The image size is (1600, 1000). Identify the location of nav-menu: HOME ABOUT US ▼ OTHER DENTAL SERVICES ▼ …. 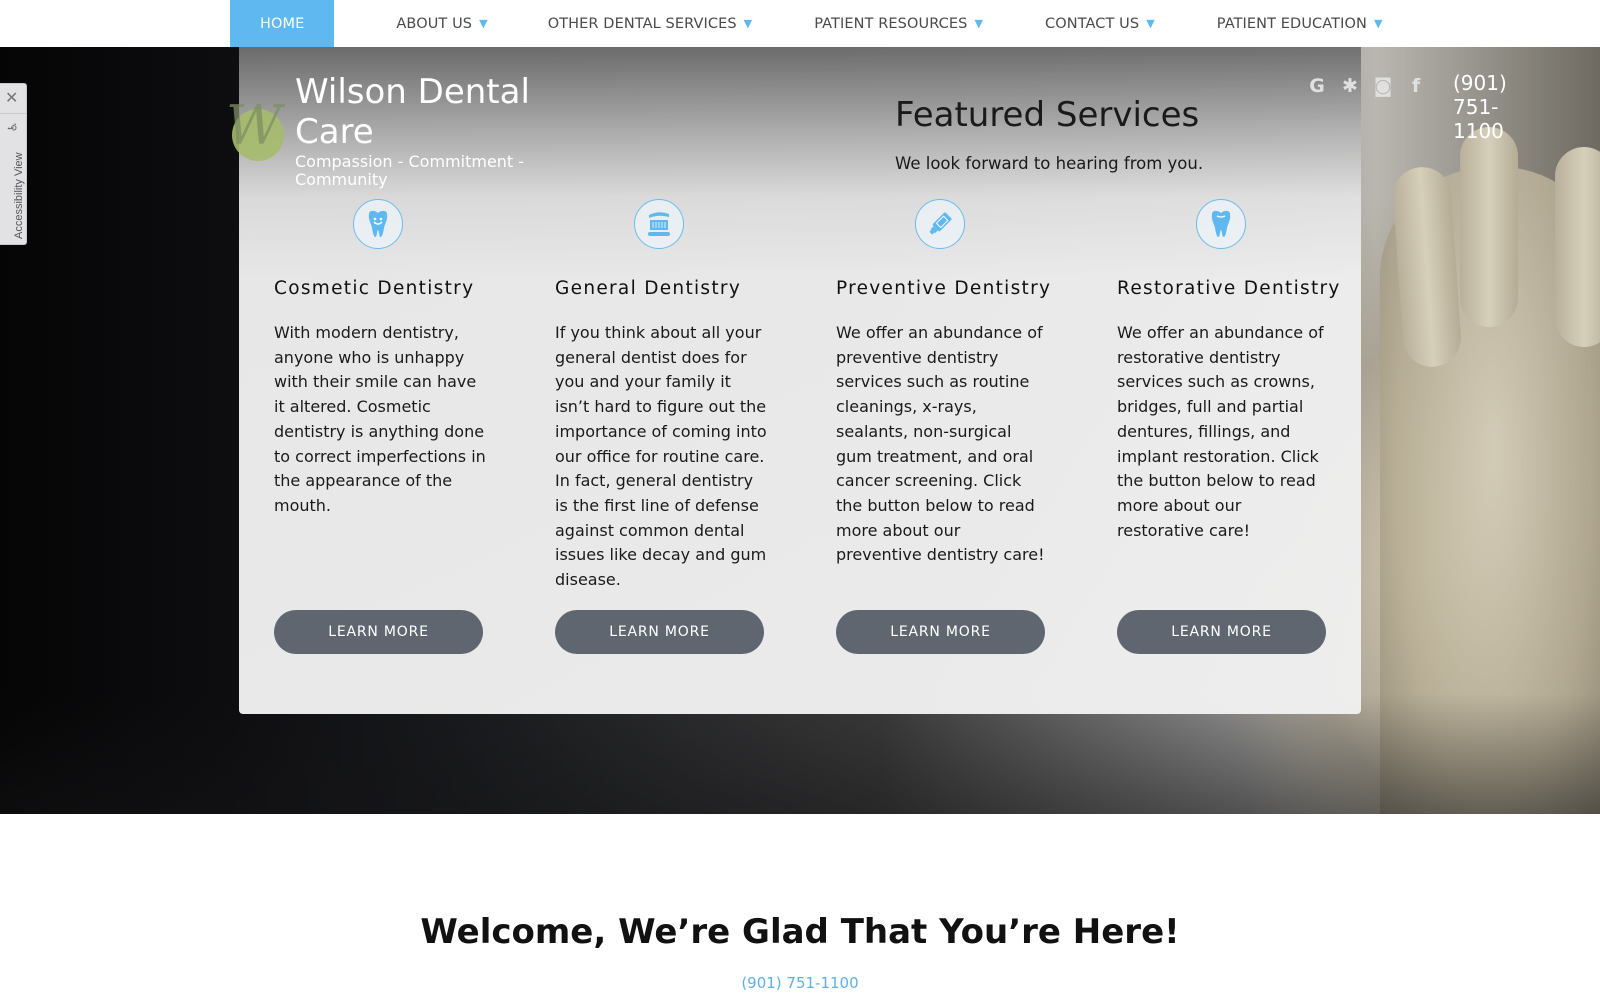
(806, 23).